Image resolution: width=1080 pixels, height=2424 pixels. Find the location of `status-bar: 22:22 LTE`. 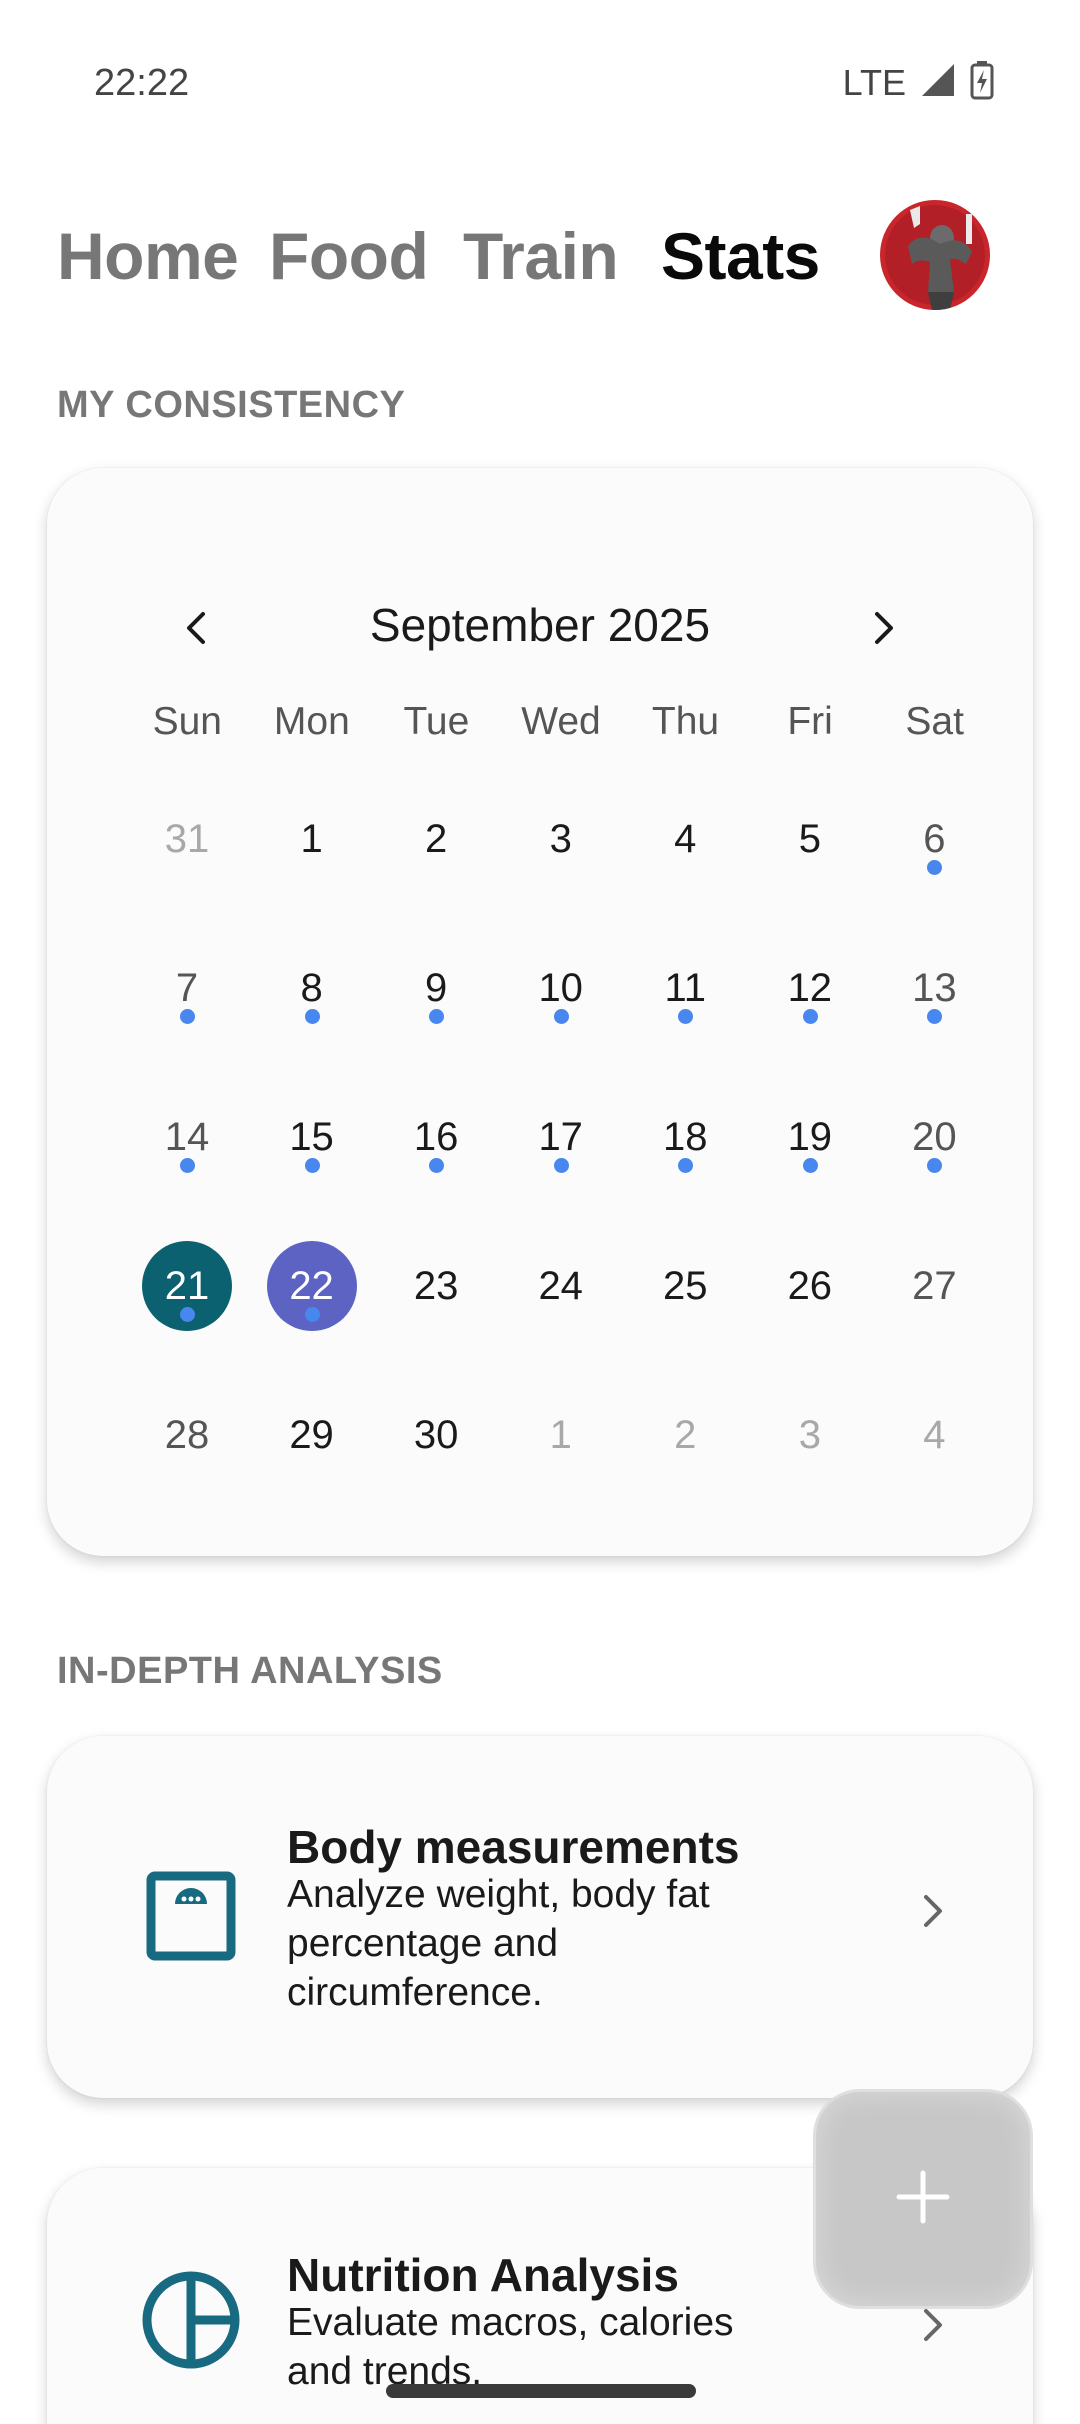

status-bar: 22:22 LTE is located at coordinates (540, 88).